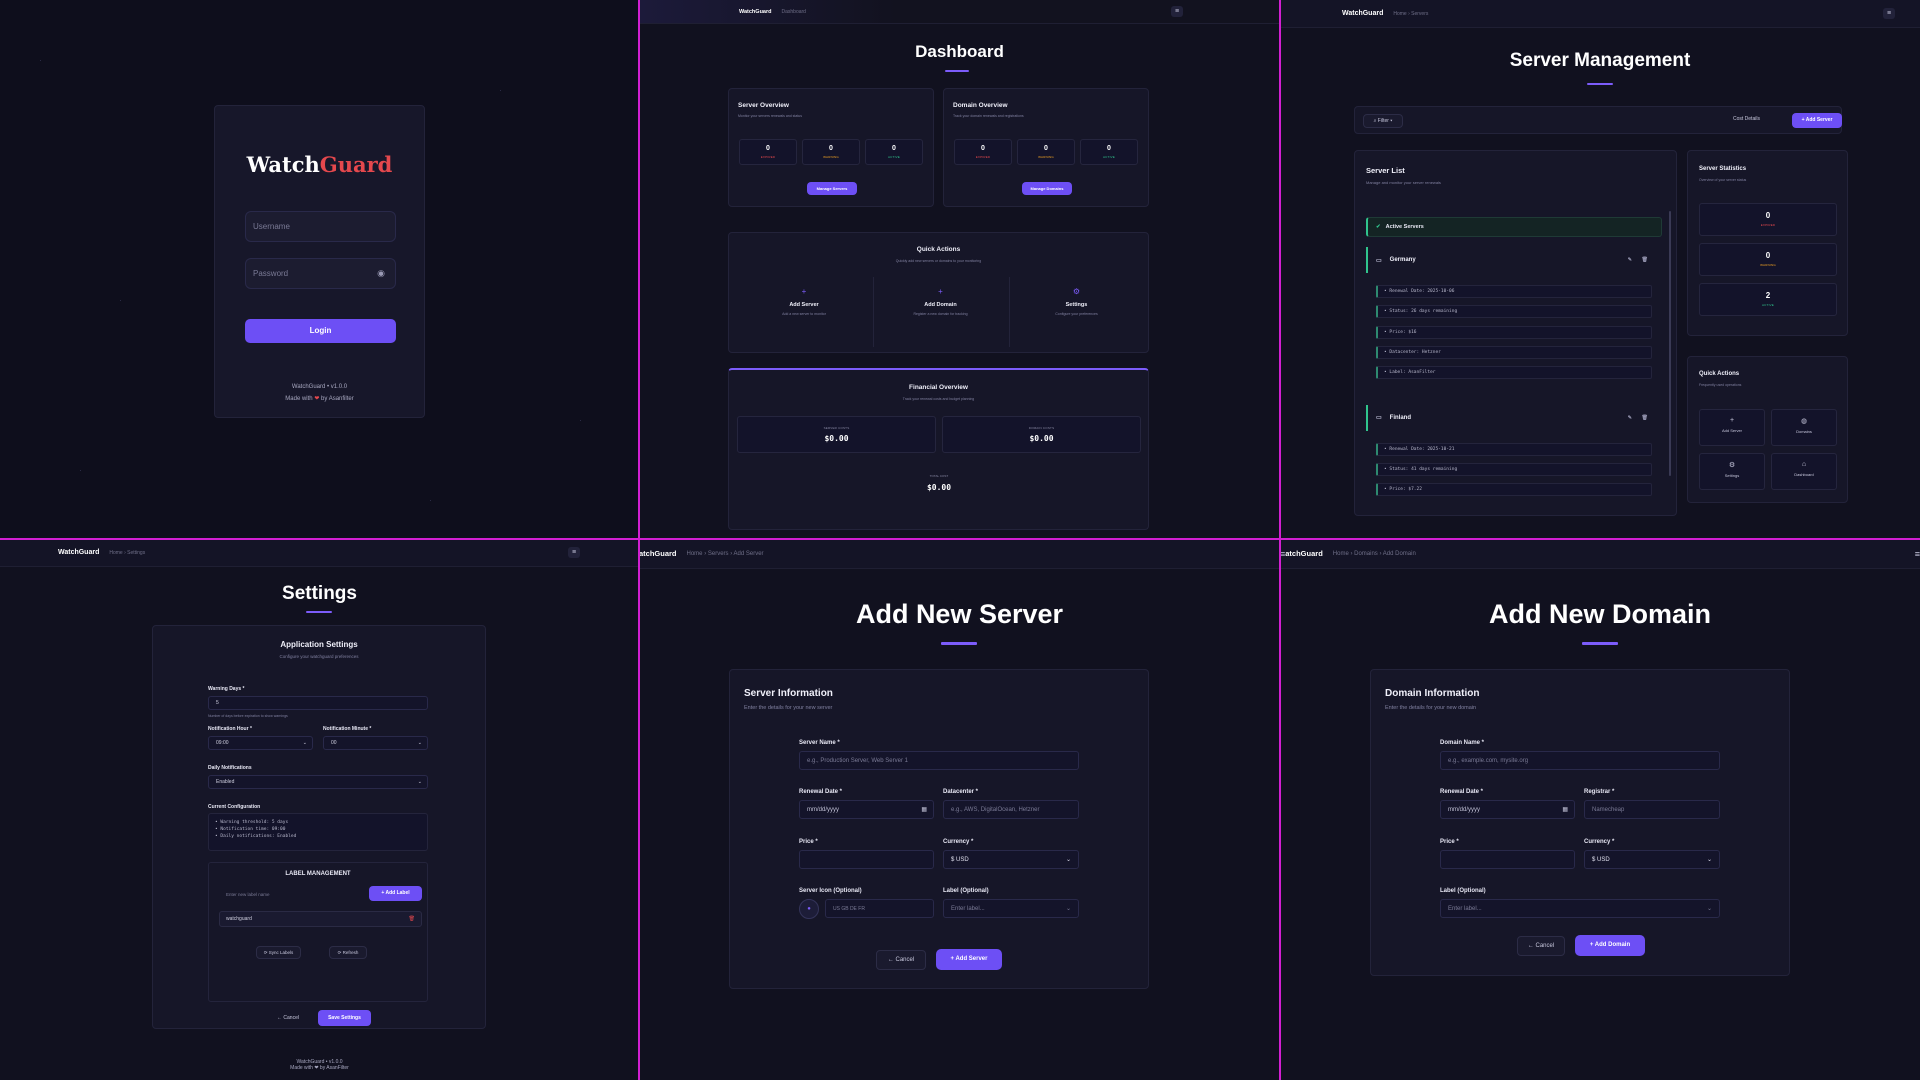 The image size is (1920, 1080). What do you see at coordinates (832, 188) in the screenshot?
I see `manage-servers-button: Manage Servers` at bounding box center [832, 188].